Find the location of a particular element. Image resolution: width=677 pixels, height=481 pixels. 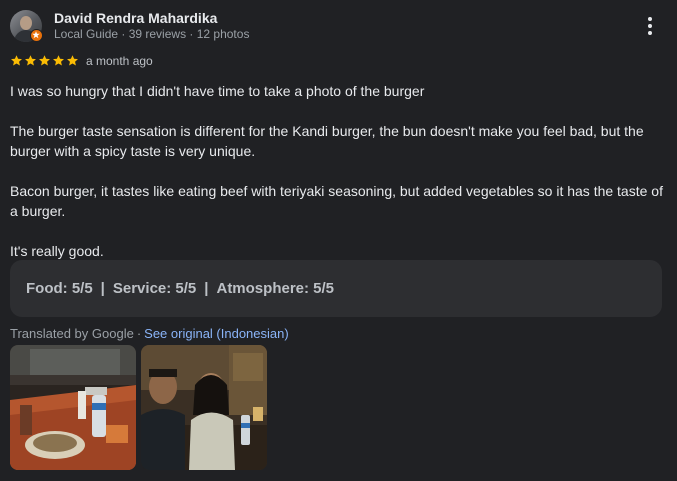

star-rating is located at coordinates (44, 60).